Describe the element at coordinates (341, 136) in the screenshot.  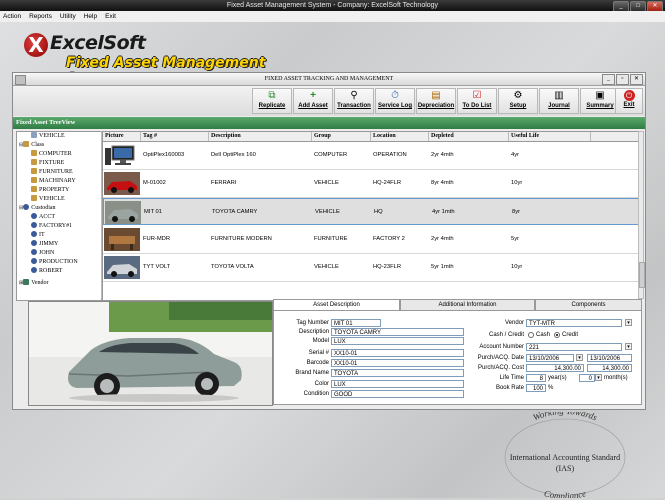
I see `col-group: Group` at that location.